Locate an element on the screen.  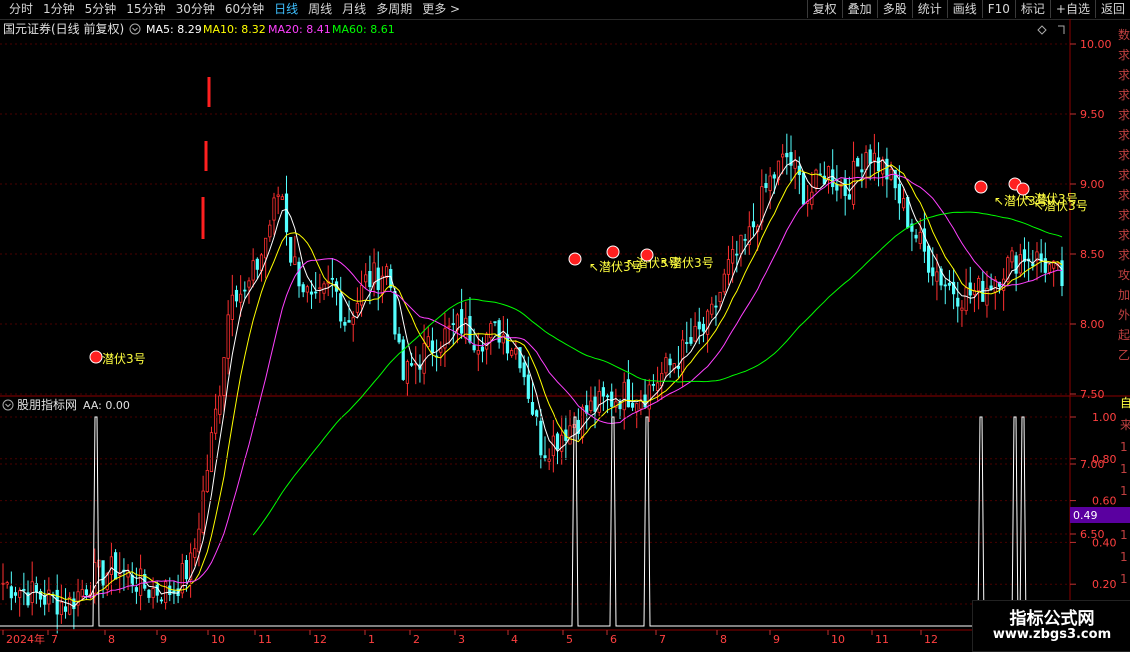
tab-5: 60分钟 is located at coordinates (244, 9).